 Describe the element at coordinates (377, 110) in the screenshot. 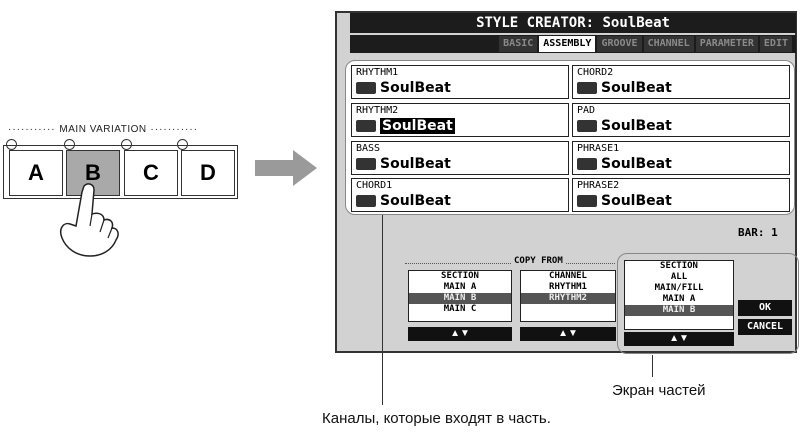

I see `part-label: RHYTHM2` at that location.